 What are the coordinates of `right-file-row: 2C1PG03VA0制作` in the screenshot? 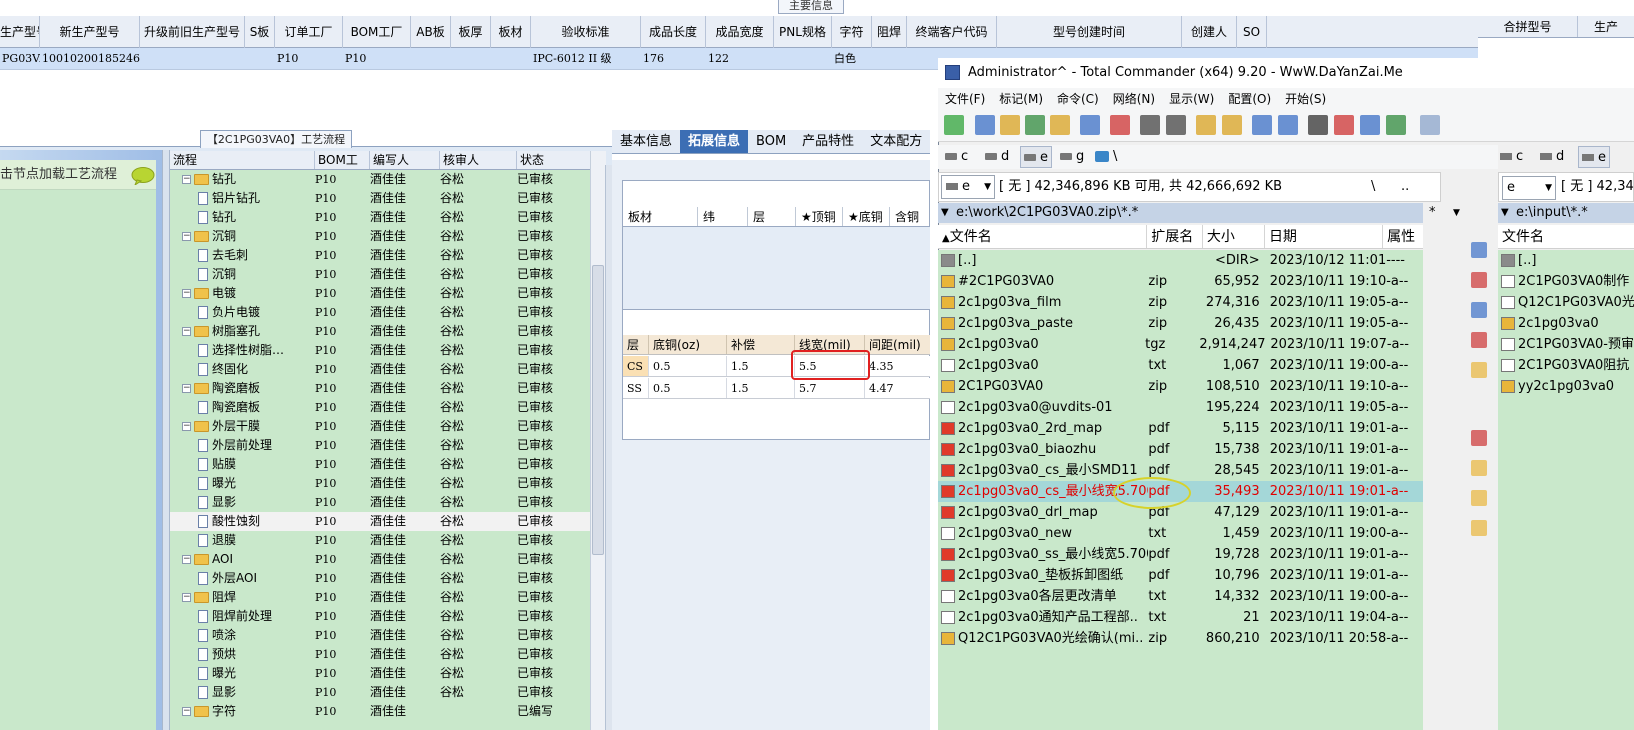 It's located at (1566, 281).